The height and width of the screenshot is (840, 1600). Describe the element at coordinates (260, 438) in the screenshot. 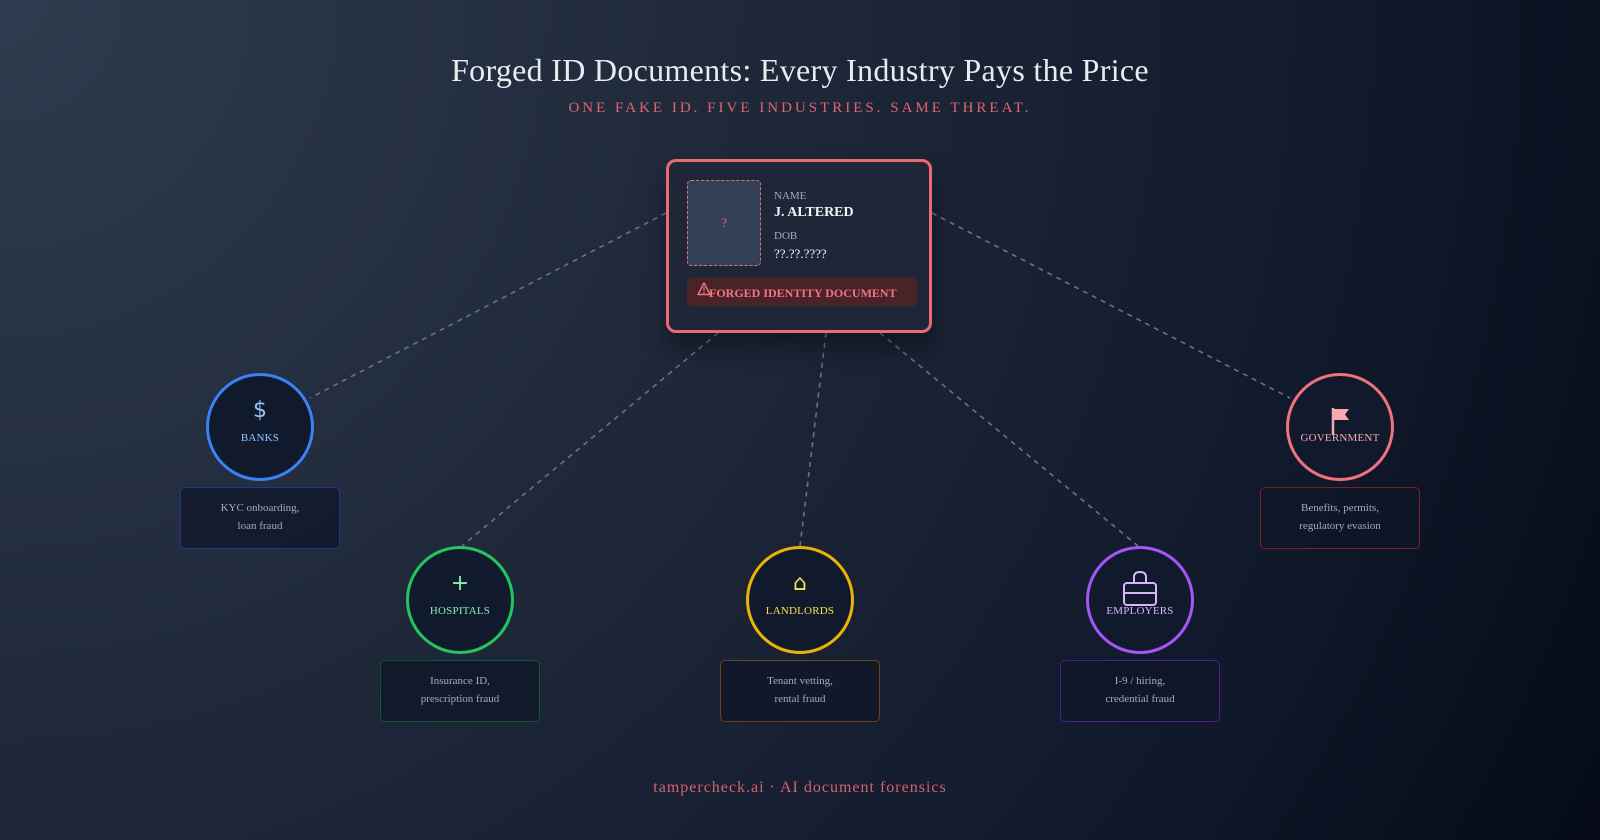

I see `industry-label-banks: BANKS` at that location.